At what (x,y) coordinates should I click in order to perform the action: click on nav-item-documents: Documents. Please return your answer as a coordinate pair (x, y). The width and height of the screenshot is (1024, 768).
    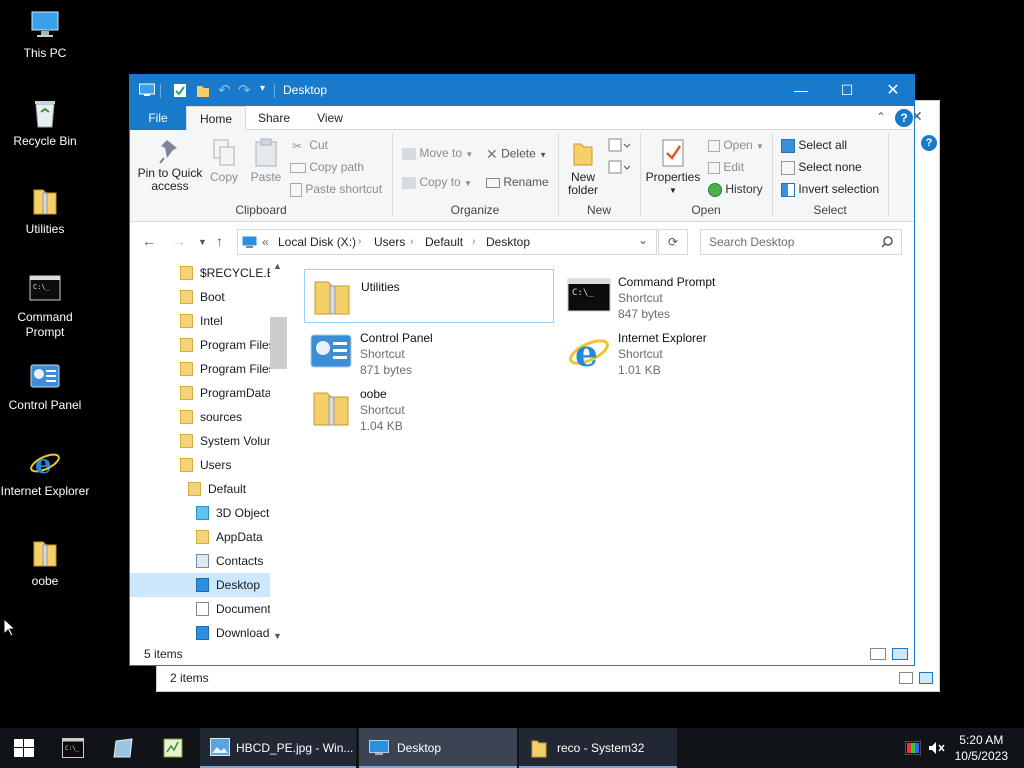
    Looking at the image, I should click on (203, 609).